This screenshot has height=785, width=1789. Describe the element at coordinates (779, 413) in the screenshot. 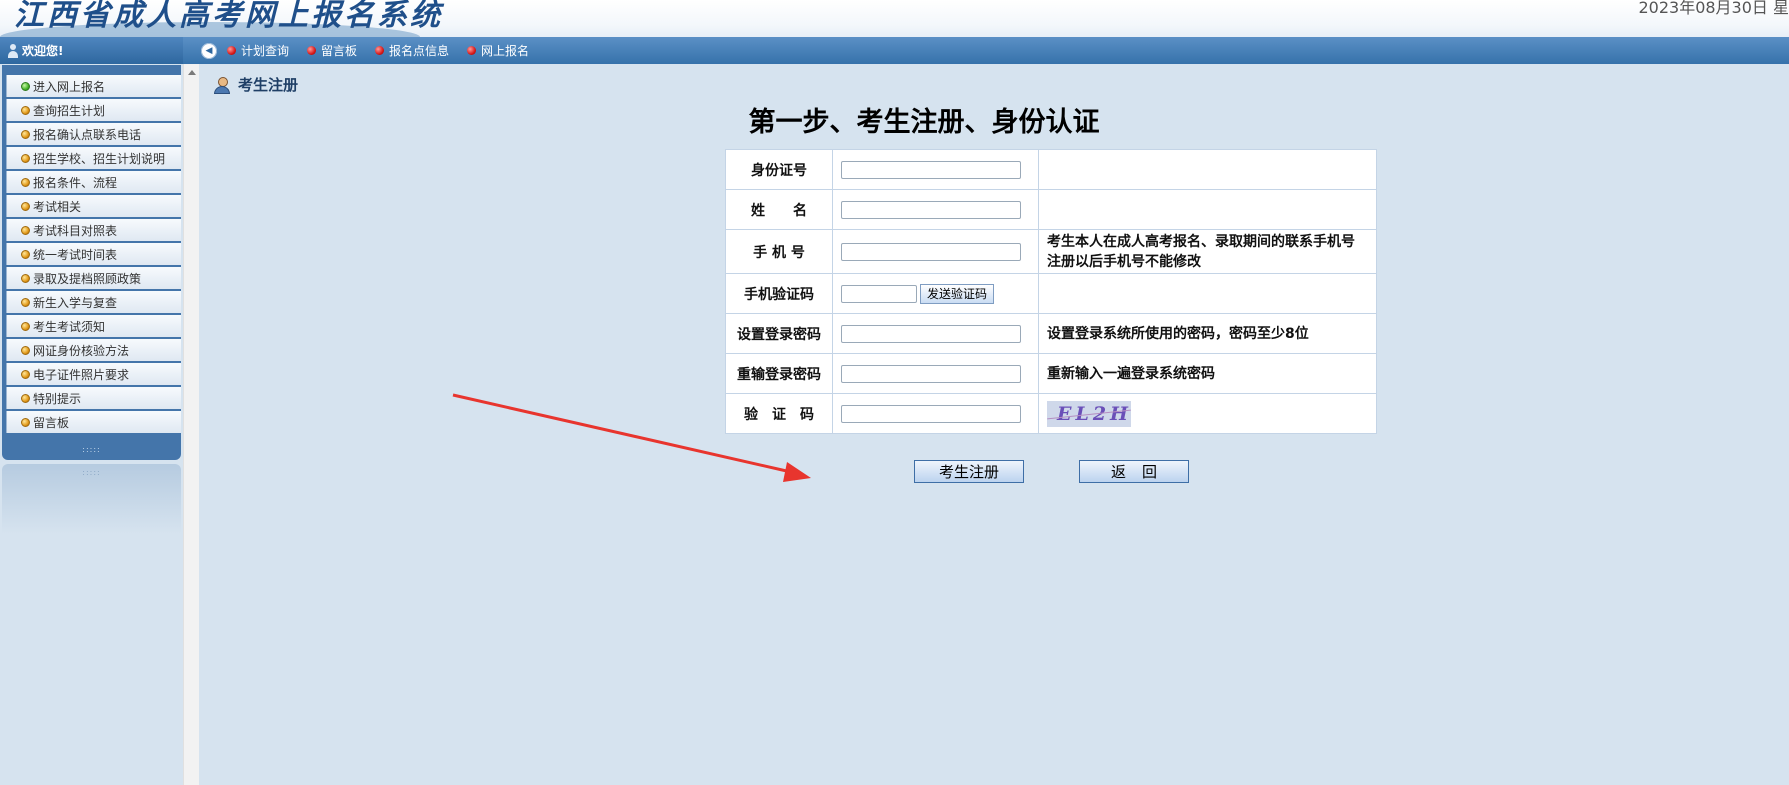

I see `captcha-label: 验 证 码` at that location.